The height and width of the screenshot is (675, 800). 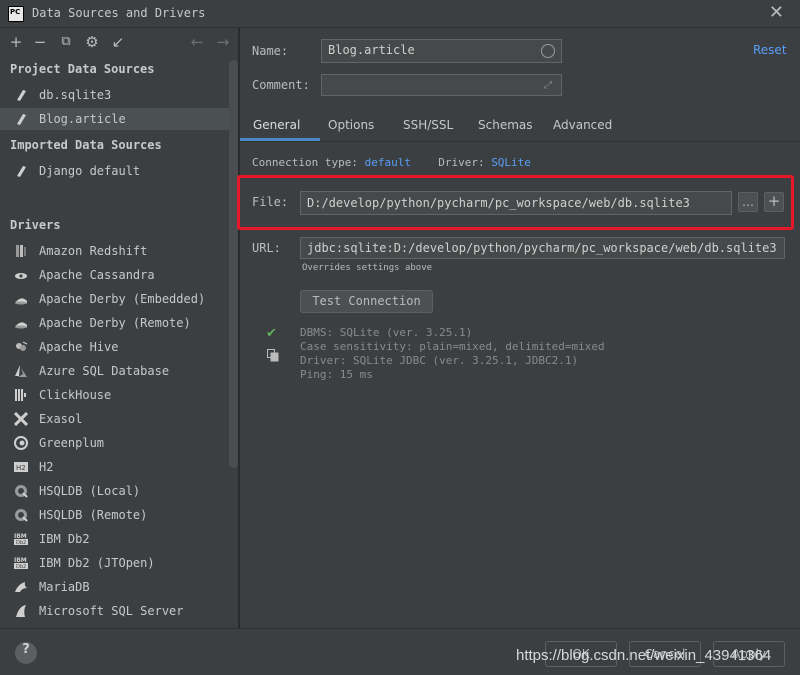 I want to click on driver-item-apache-derby-remote: Apache Derby (Remote), so click(x=115, y=323).